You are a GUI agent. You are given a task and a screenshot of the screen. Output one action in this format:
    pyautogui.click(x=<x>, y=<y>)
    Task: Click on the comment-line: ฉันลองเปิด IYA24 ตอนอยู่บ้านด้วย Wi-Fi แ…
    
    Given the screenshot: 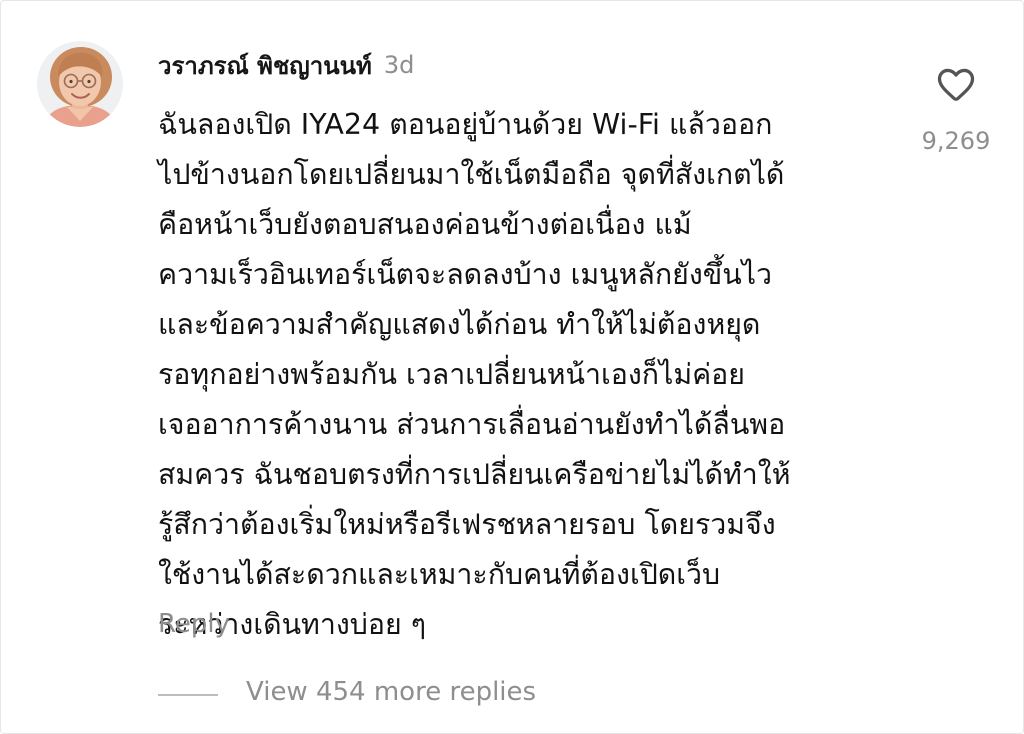 What is the action you would take?
    pyautogui.click(x=465, y=124)
    